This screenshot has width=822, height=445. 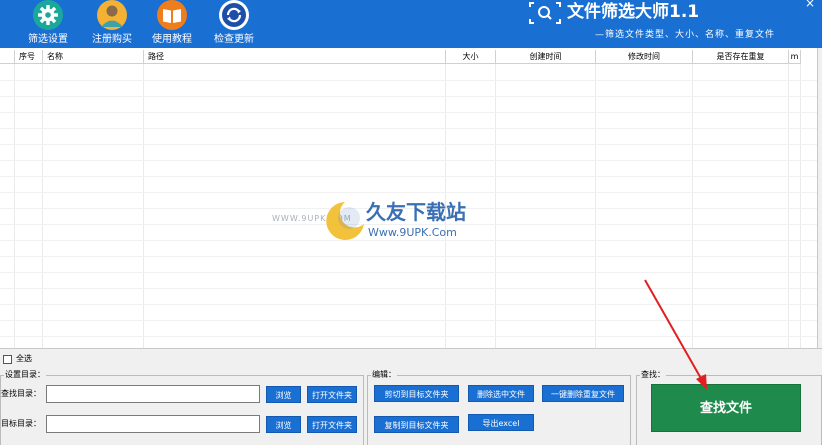 What do you see at coordinates (416, 212) in the screenshot?
I see `watermark-name: 久友下载站` at bounding box center [416, 212].